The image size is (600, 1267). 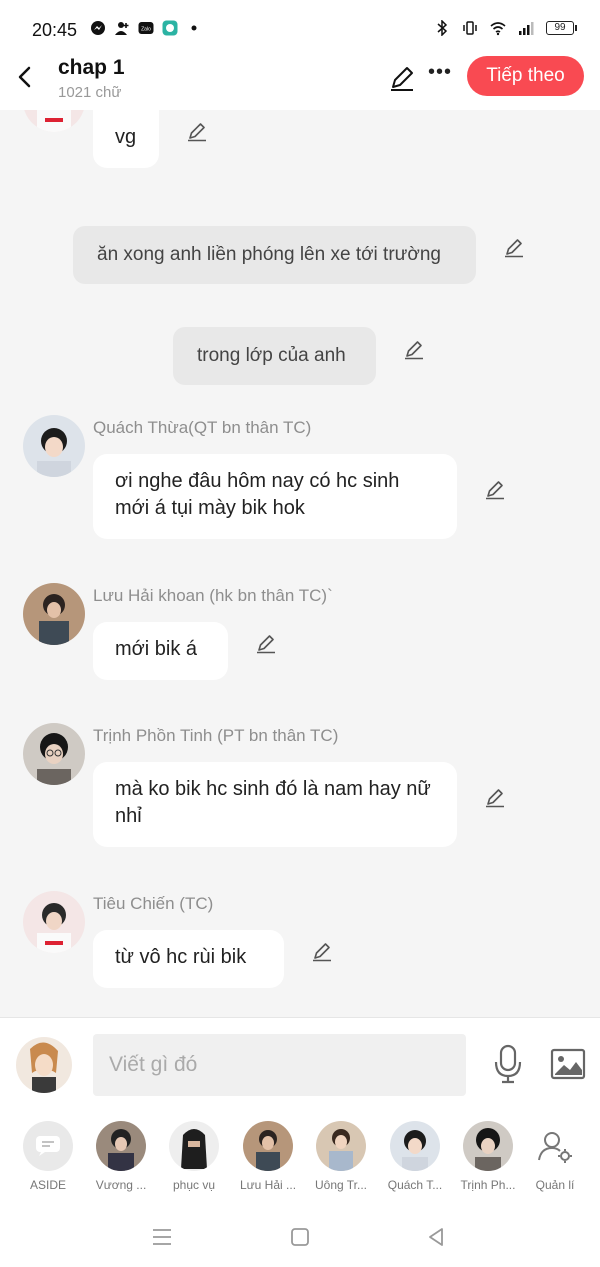 What do you see at coordinates (194, 28) in the screenshot?
I see `dot-icon` at bounding box center [194, 28].